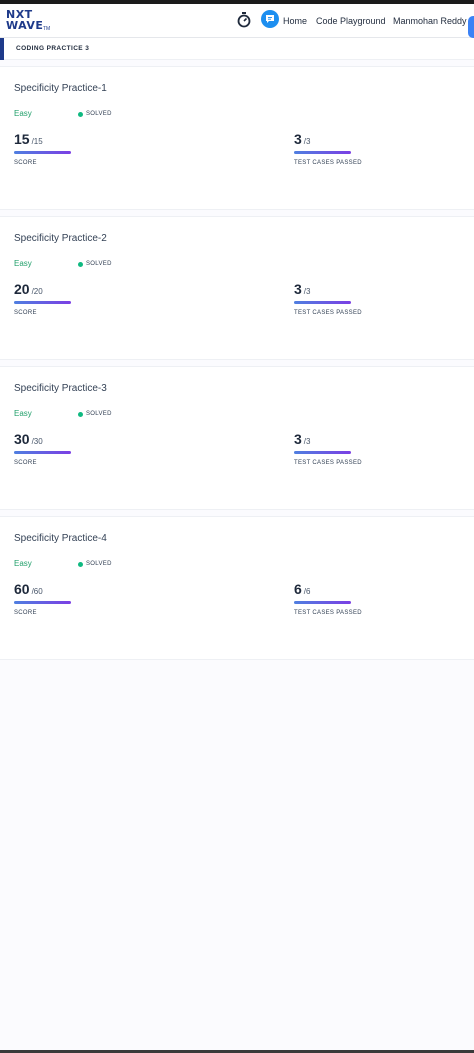  I want to click on score-value-wrap: 15/15, so click(28, 139).